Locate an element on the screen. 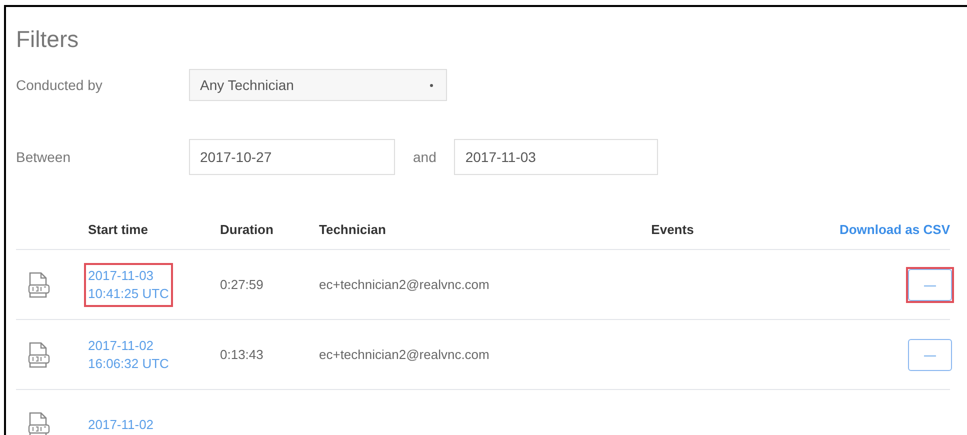 The width and height of the screenshot is (967, 435). technician-dropdown: Any Technician is located at coordinates (318, 85).